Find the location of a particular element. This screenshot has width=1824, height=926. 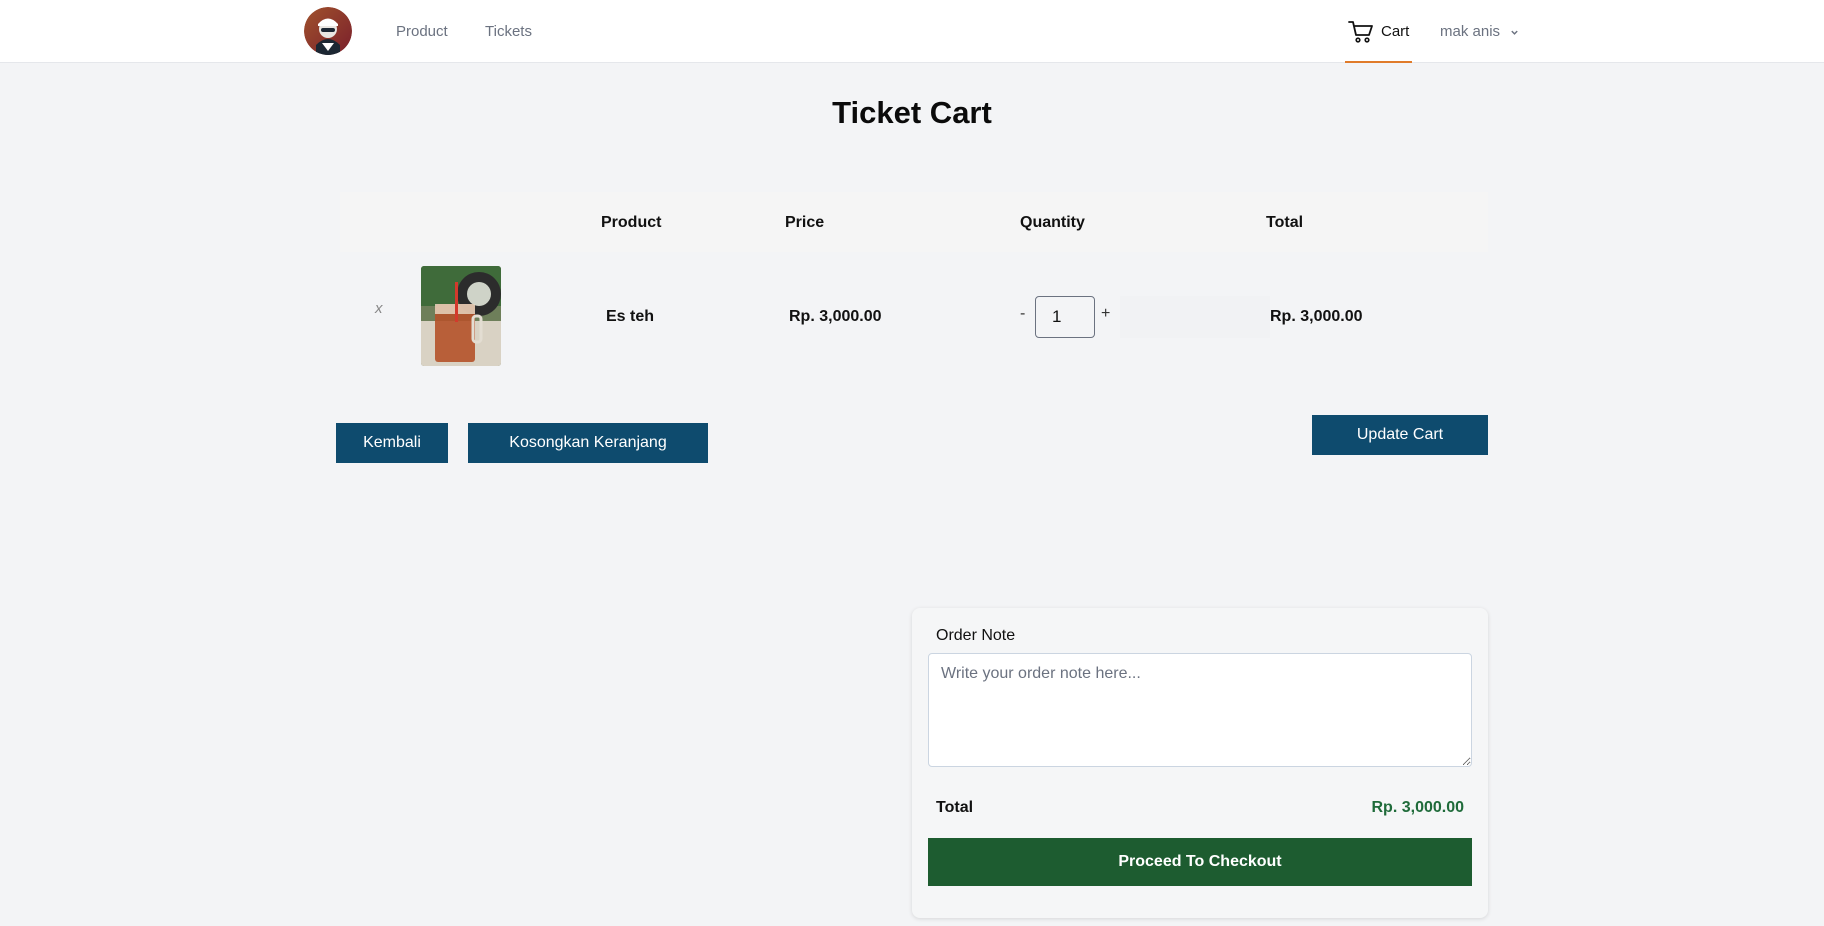

nav-product: Product is located at coordinates (422, 31).